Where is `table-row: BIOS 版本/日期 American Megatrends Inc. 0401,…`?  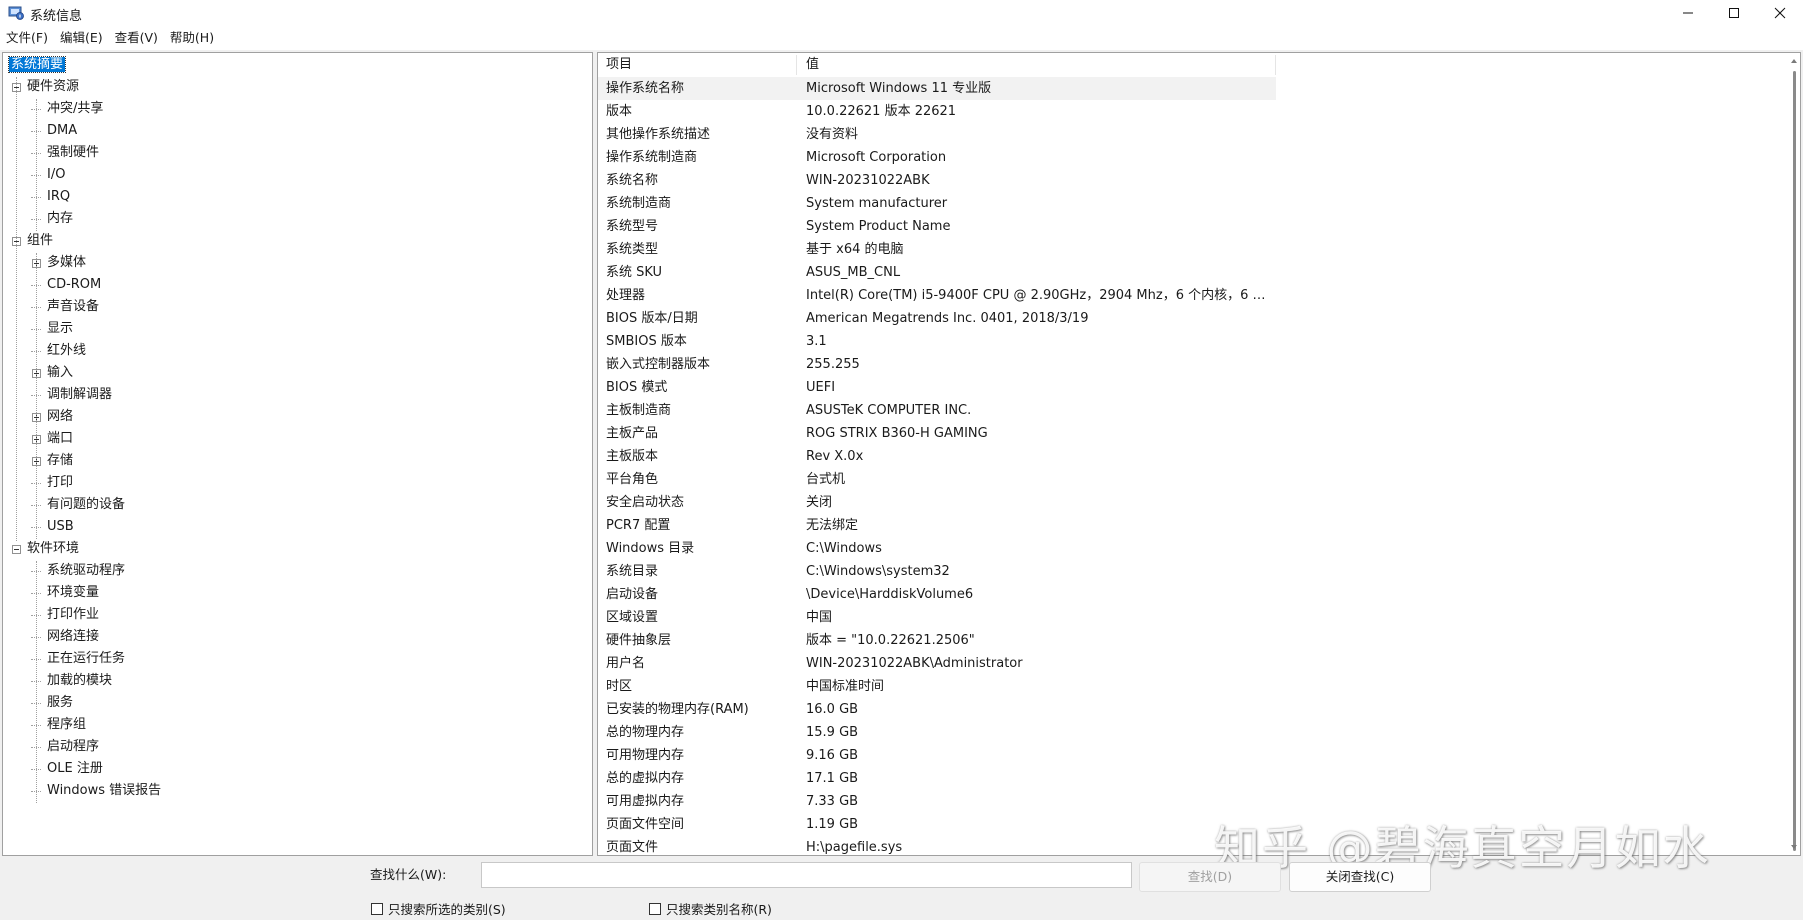 table-row: BIOS 版本/日期 American Megatrends Inc. 0401,… is located at coordinates (937, 318).